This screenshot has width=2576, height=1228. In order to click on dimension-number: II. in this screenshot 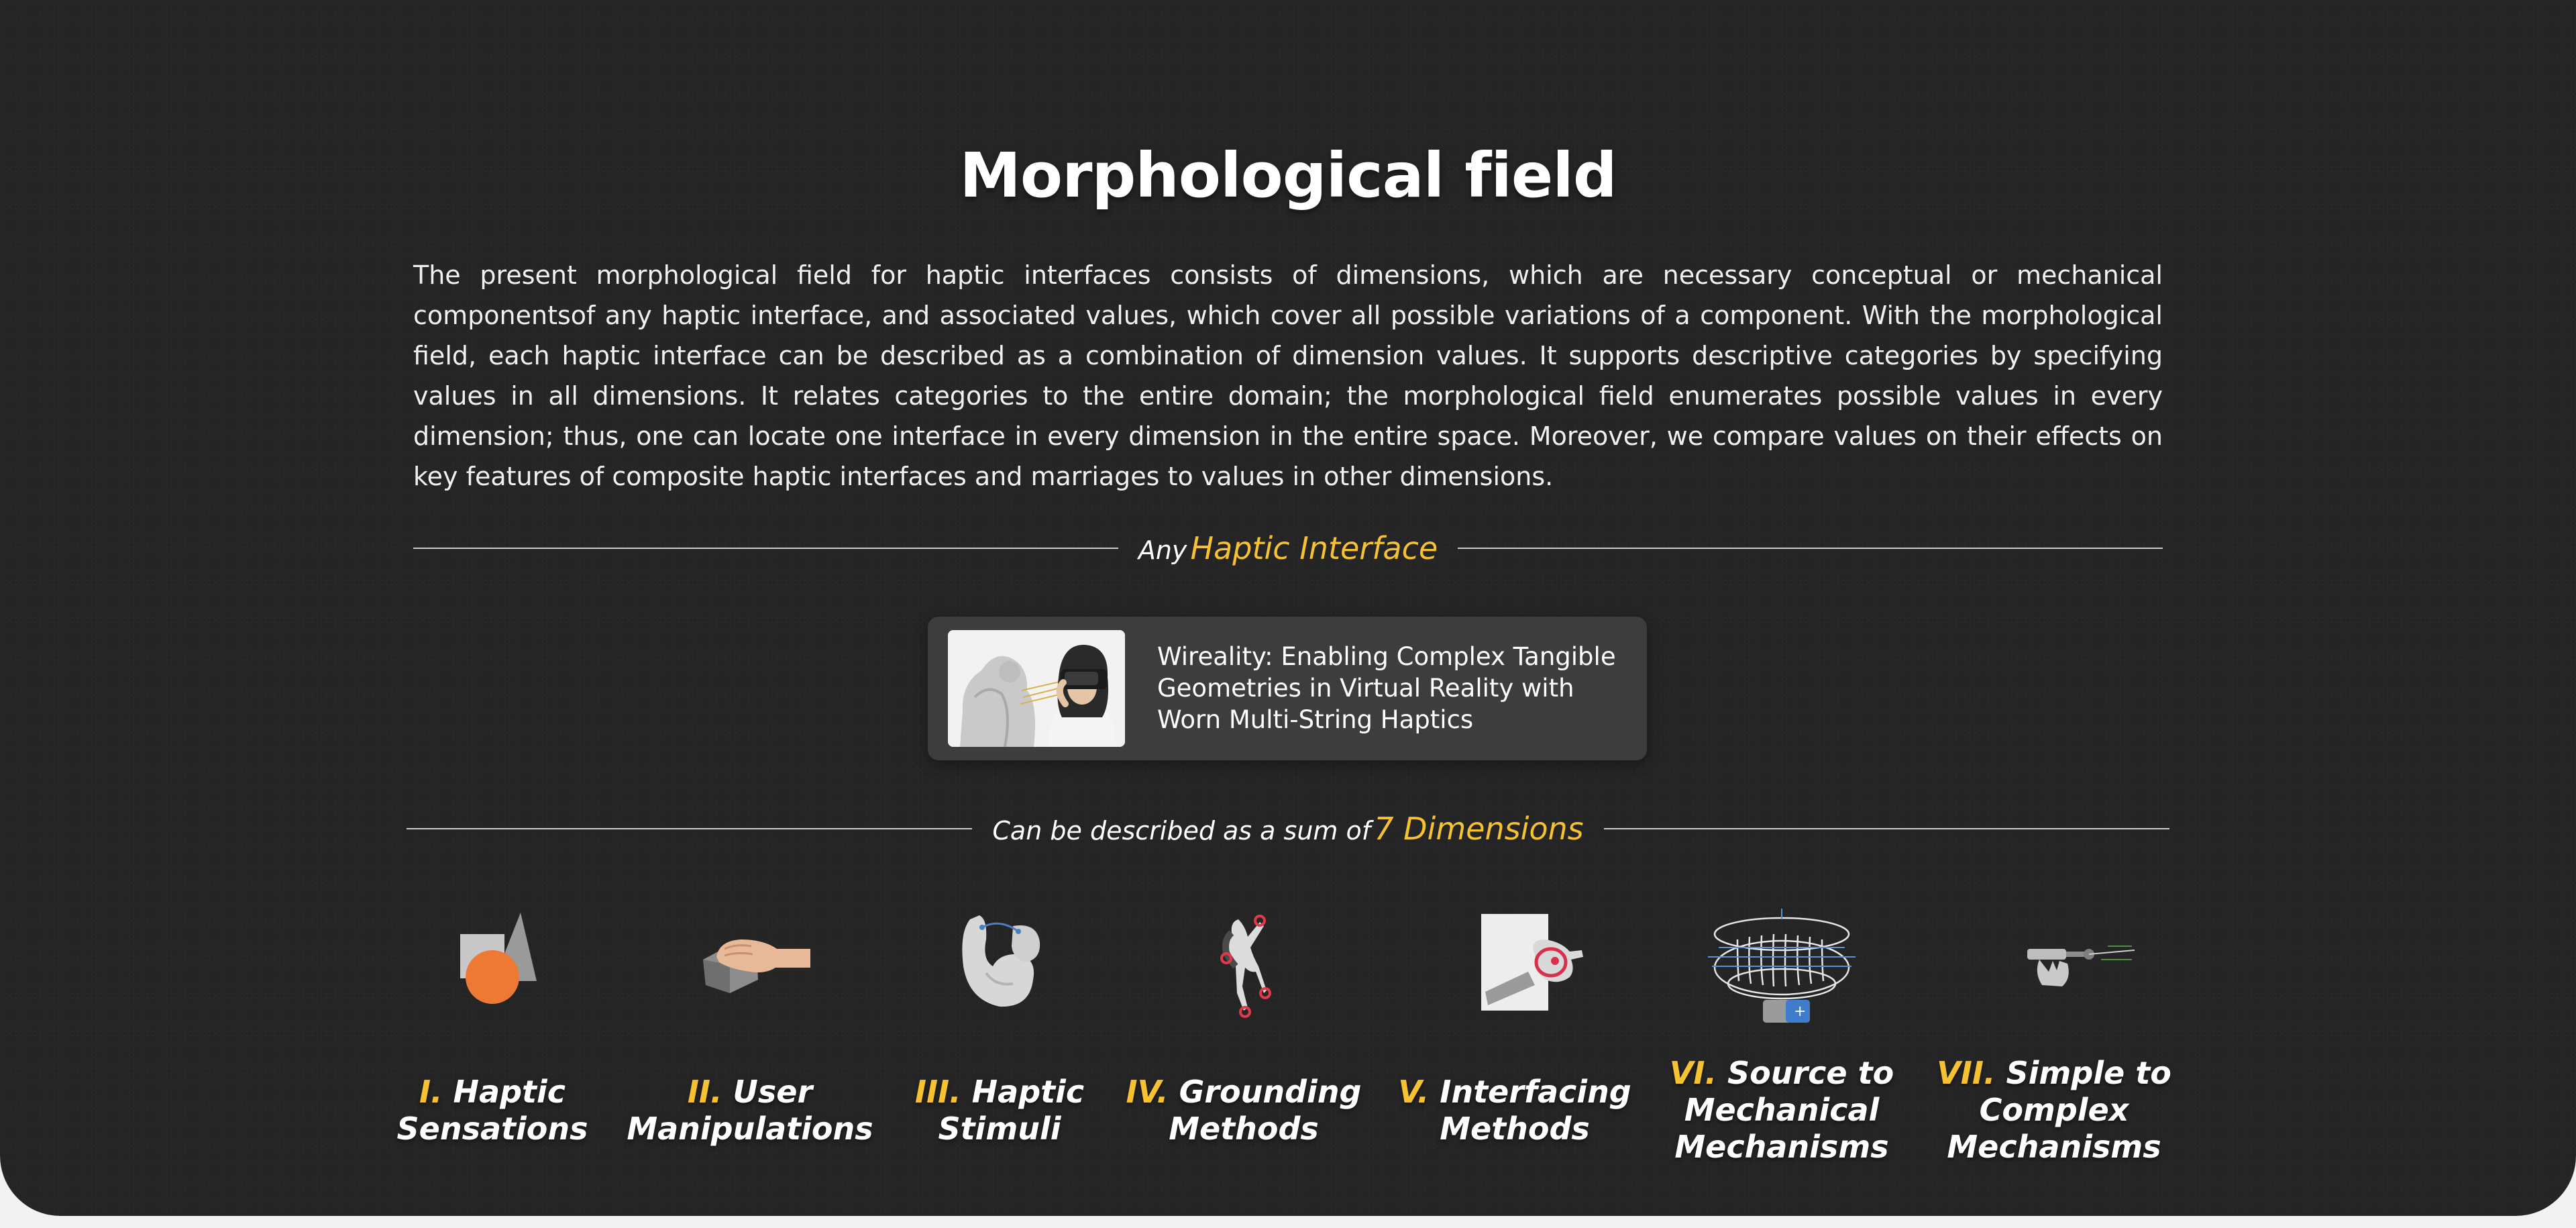, I will do `click(704, 1092)`.